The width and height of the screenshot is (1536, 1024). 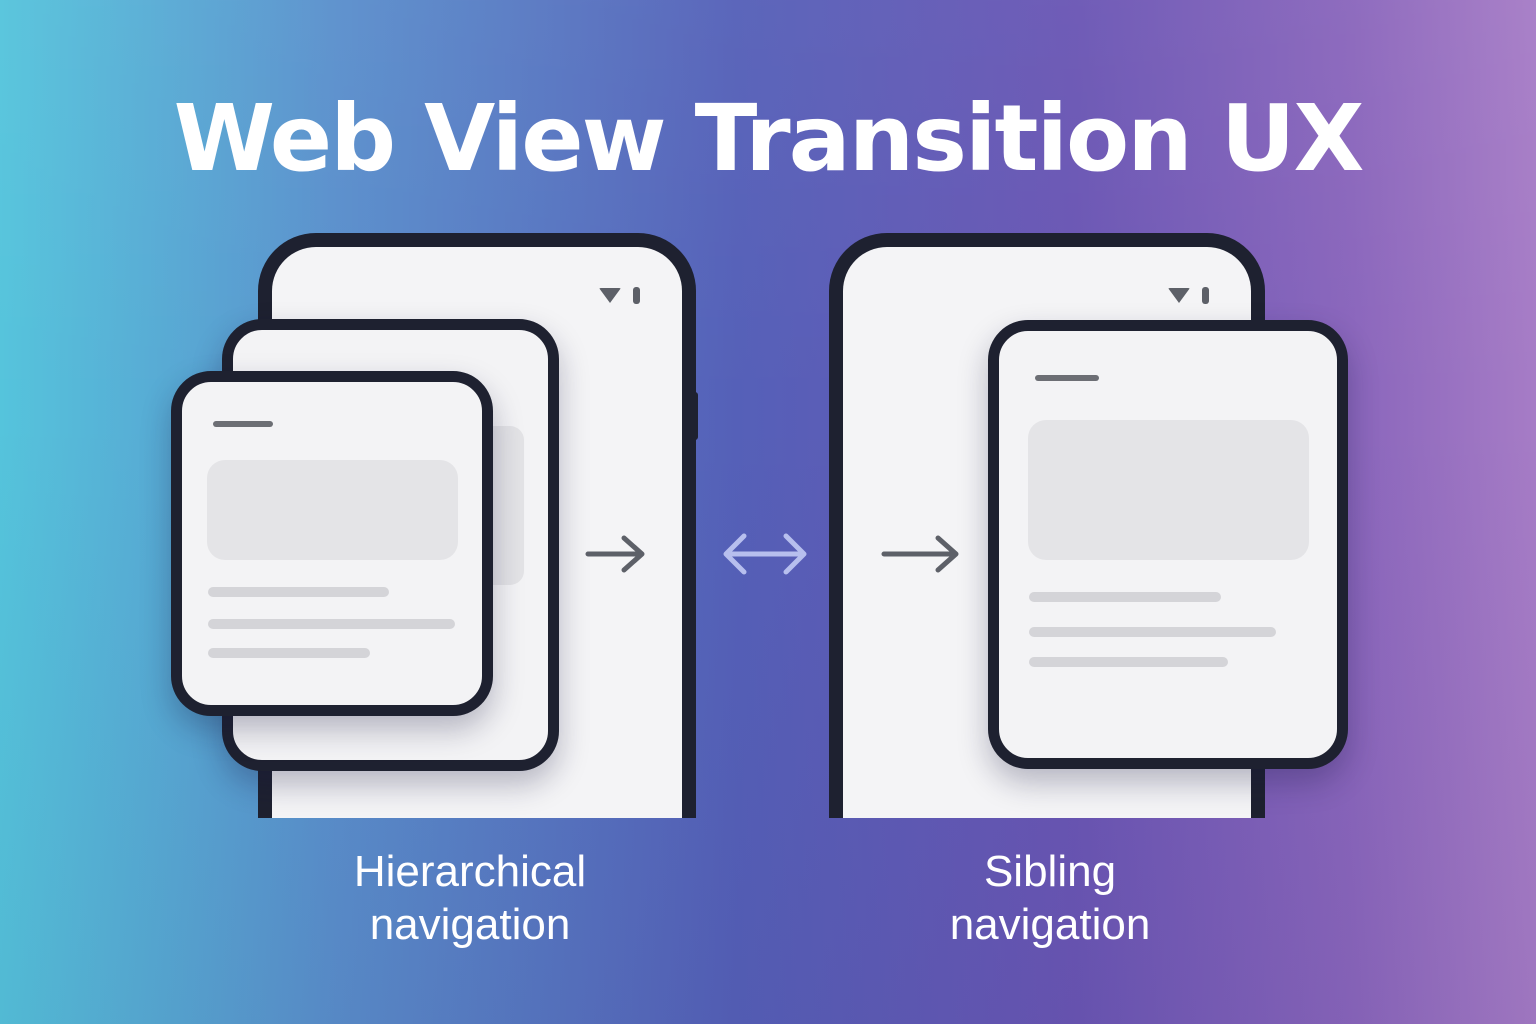 What do you see at coordinates (769, 138) in the screenshot?
I see `page-title: Web View Transition UX` at bounding box center [769, 138].